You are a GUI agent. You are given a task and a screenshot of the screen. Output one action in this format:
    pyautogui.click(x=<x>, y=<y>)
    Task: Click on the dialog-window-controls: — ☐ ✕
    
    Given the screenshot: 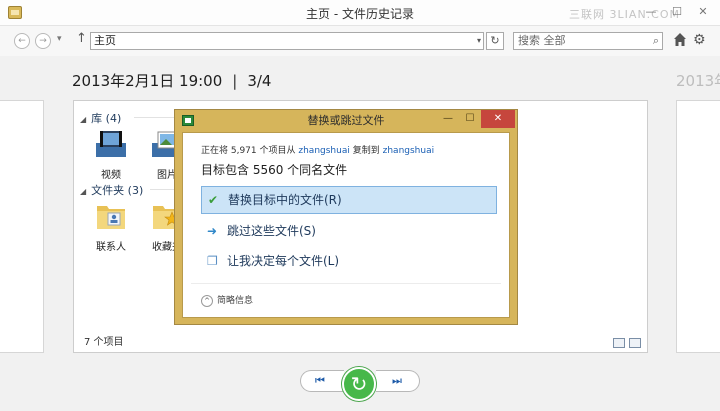 What is the action you would take?
    pyautogui.click(x=476, y=119)
    